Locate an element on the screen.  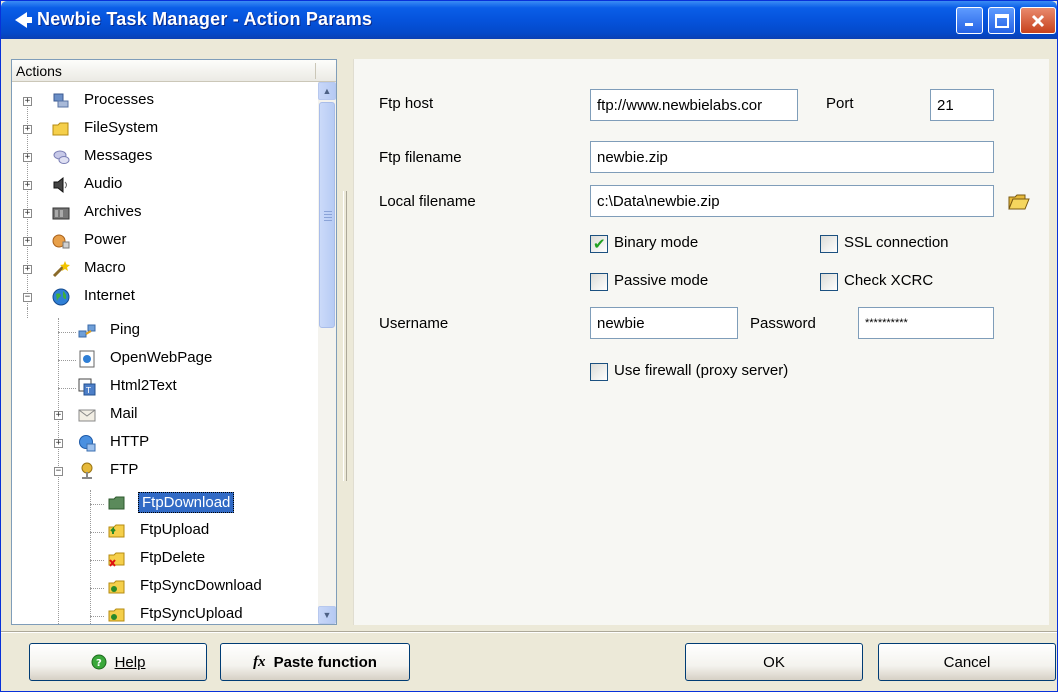
tree-item-ftpsyncupload: FtpSyncUpload is located at coordinates (162, 613).